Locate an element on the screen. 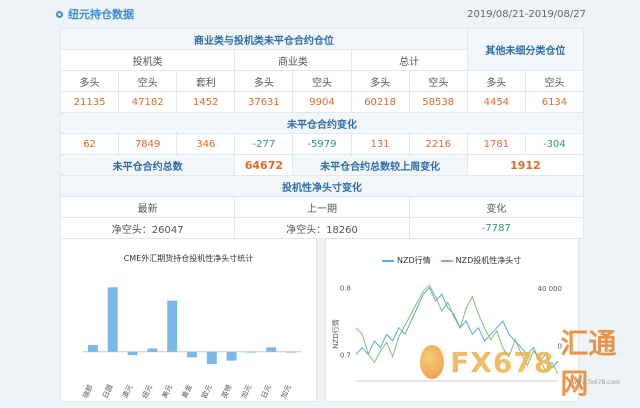  spec-header: 投机类 is located at coordinates (147, 60).